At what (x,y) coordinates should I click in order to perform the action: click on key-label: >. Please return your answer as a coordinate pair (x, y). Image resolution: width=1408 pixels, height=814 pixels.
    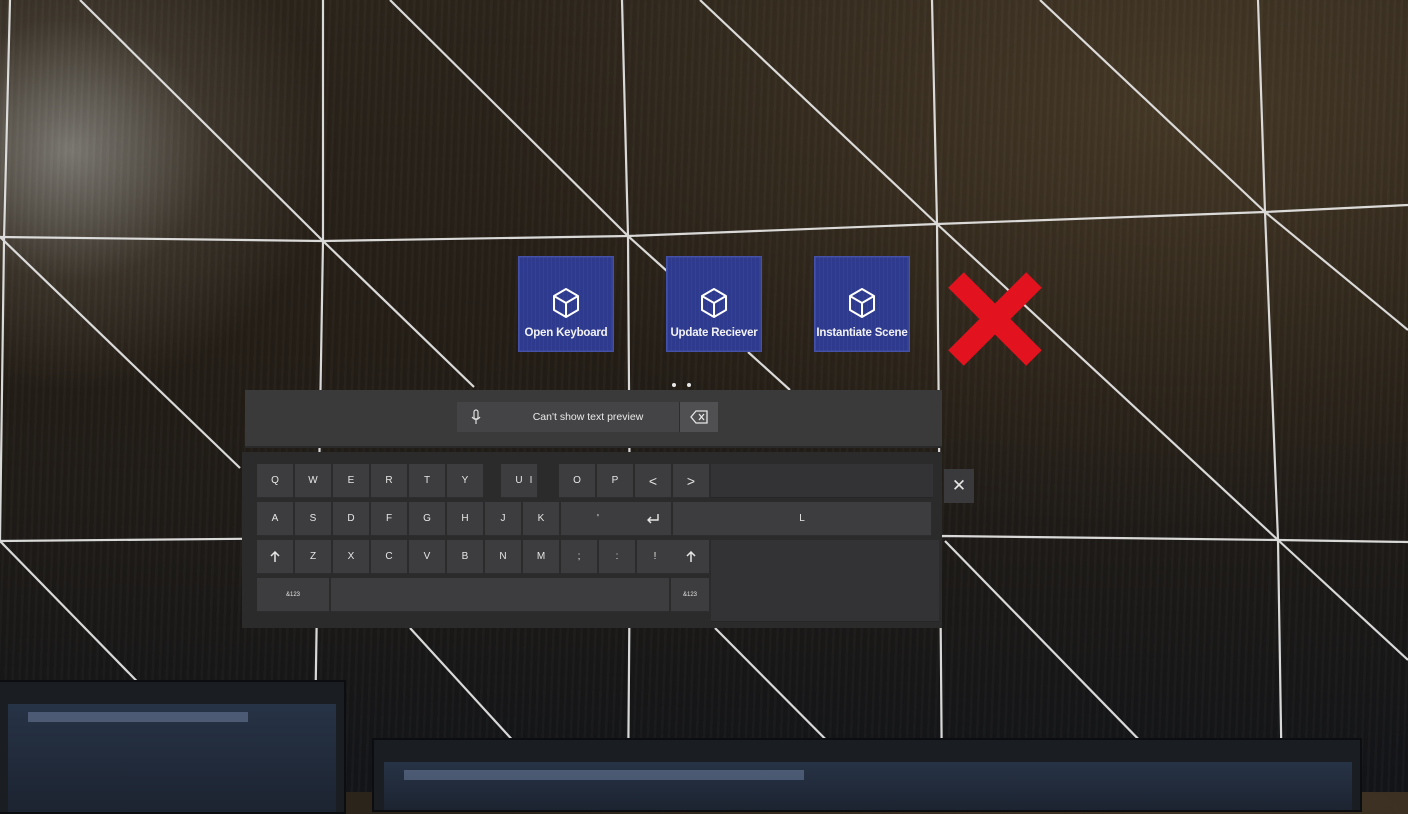
    Looking at the image, I should click on (691, 481).